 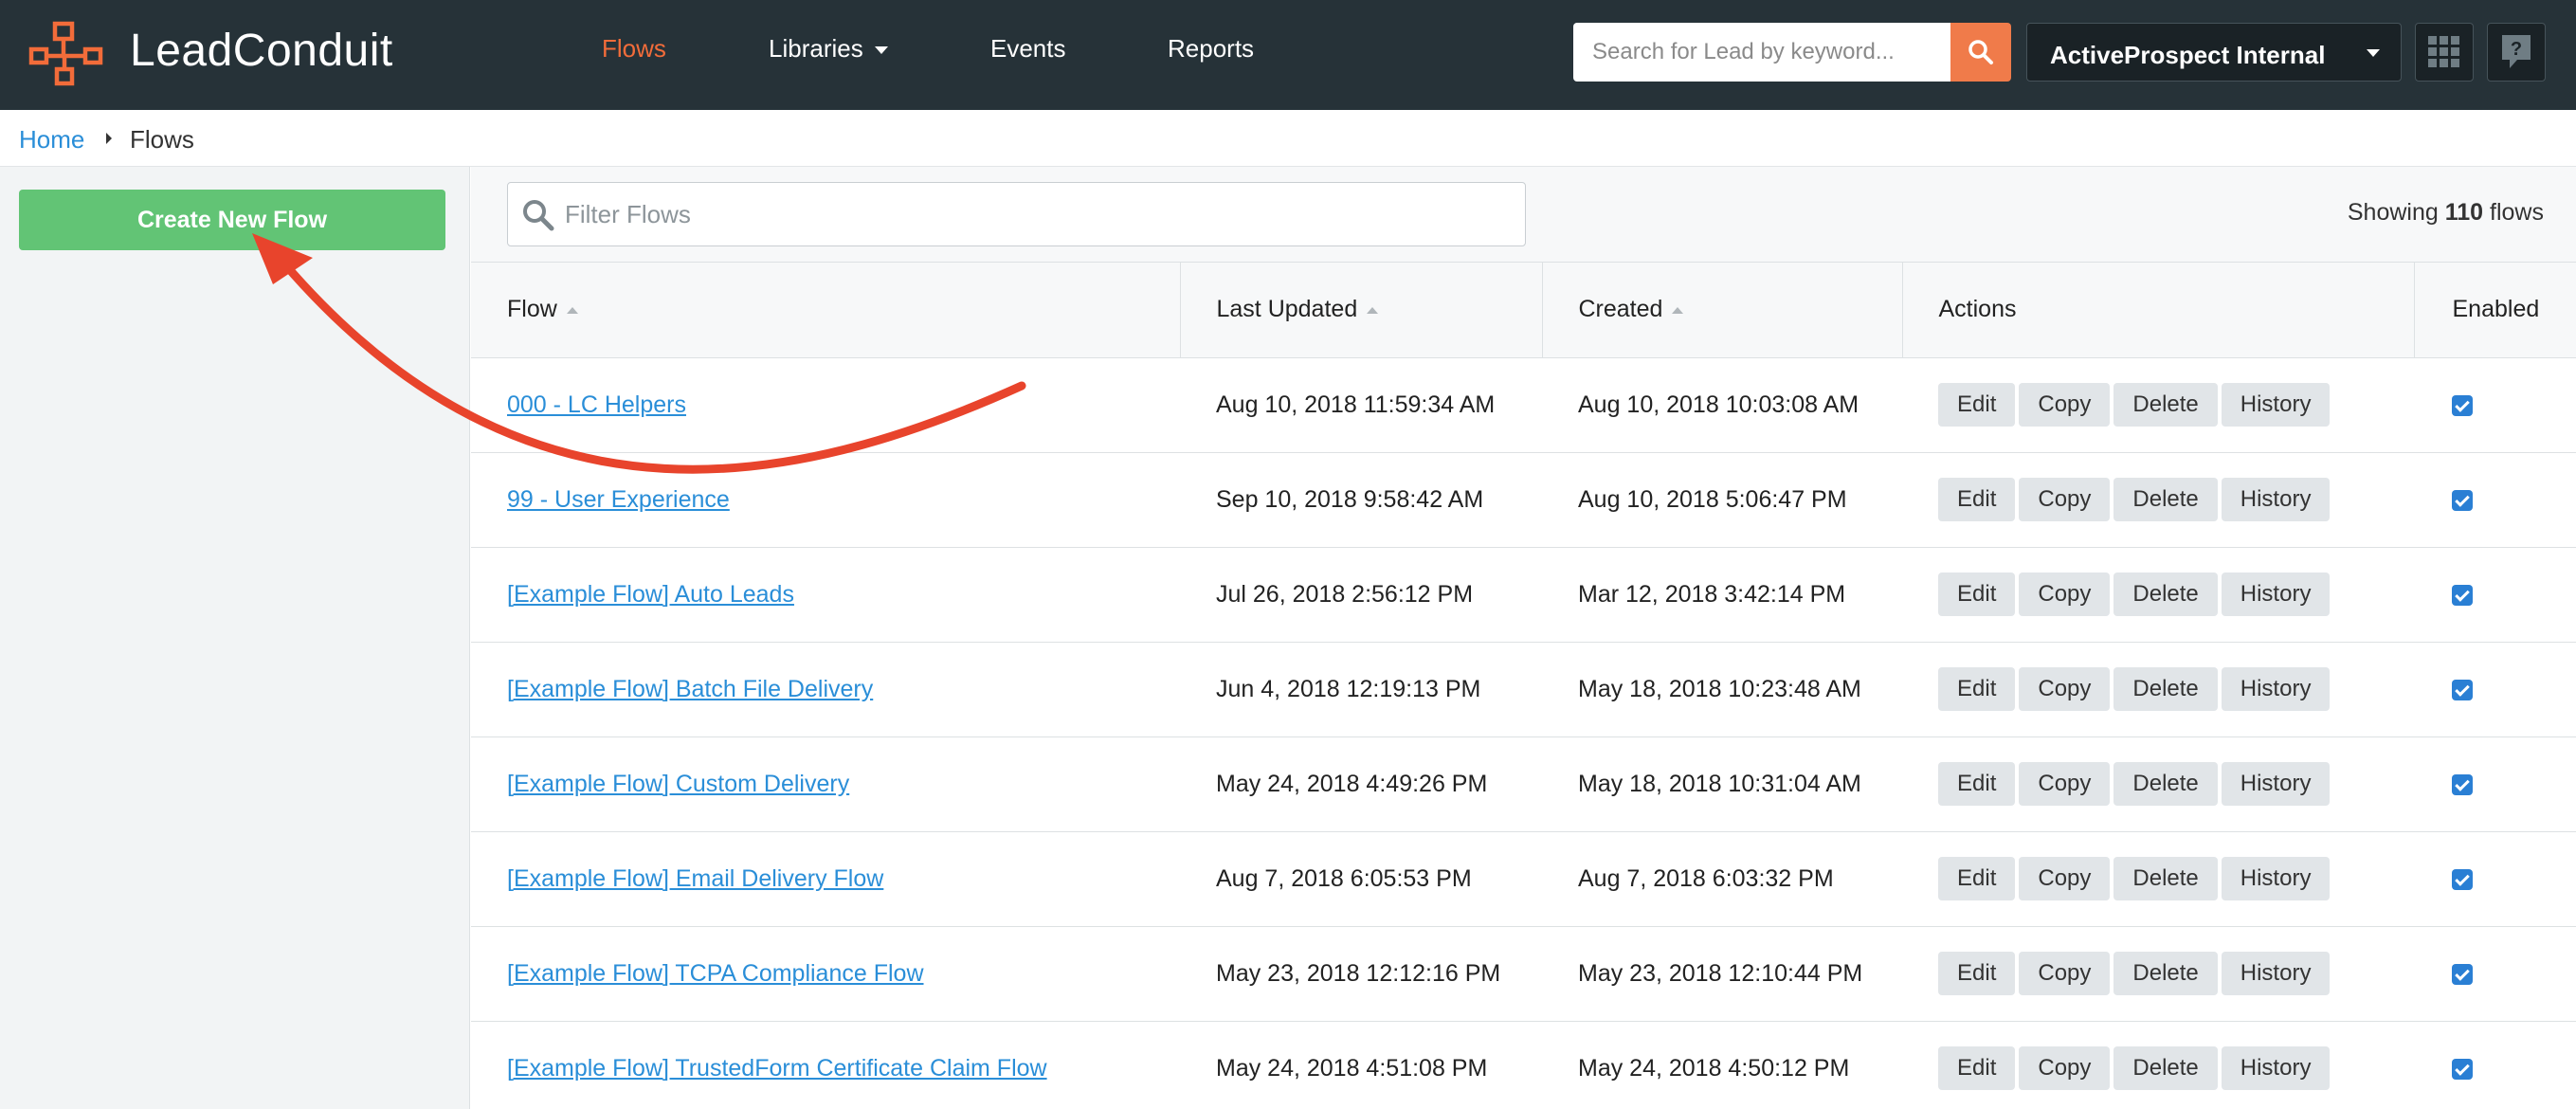 I want to click on last-updated-cell: Sep 10, 2018 9:58:42 AM, so click(x=1350, y=499).